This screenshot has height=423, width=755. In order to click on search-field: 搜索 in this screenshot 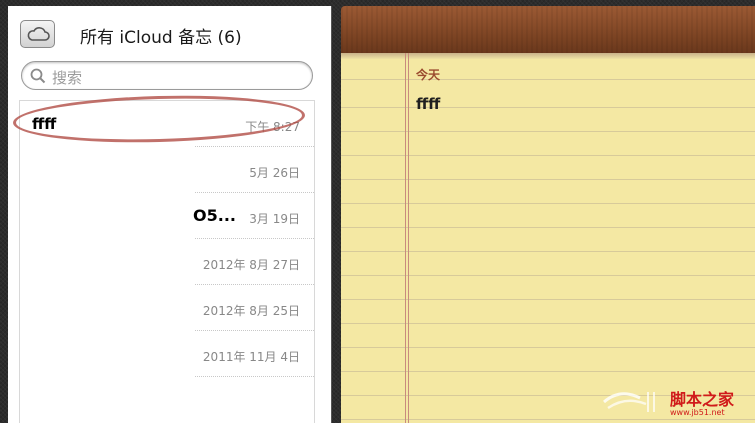, I will do `click(167, 75)`.